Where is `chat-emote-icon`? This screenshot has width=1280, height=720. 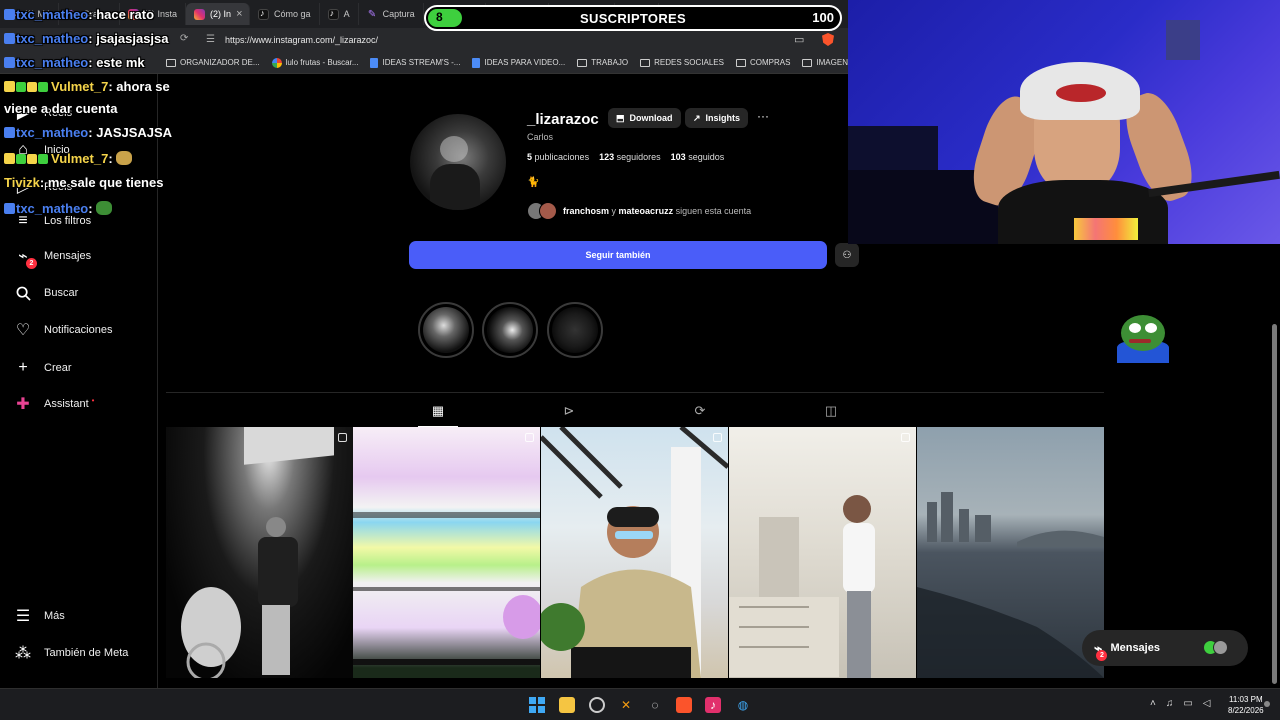
chat-emote-icon is located at coordinates (124, 158).